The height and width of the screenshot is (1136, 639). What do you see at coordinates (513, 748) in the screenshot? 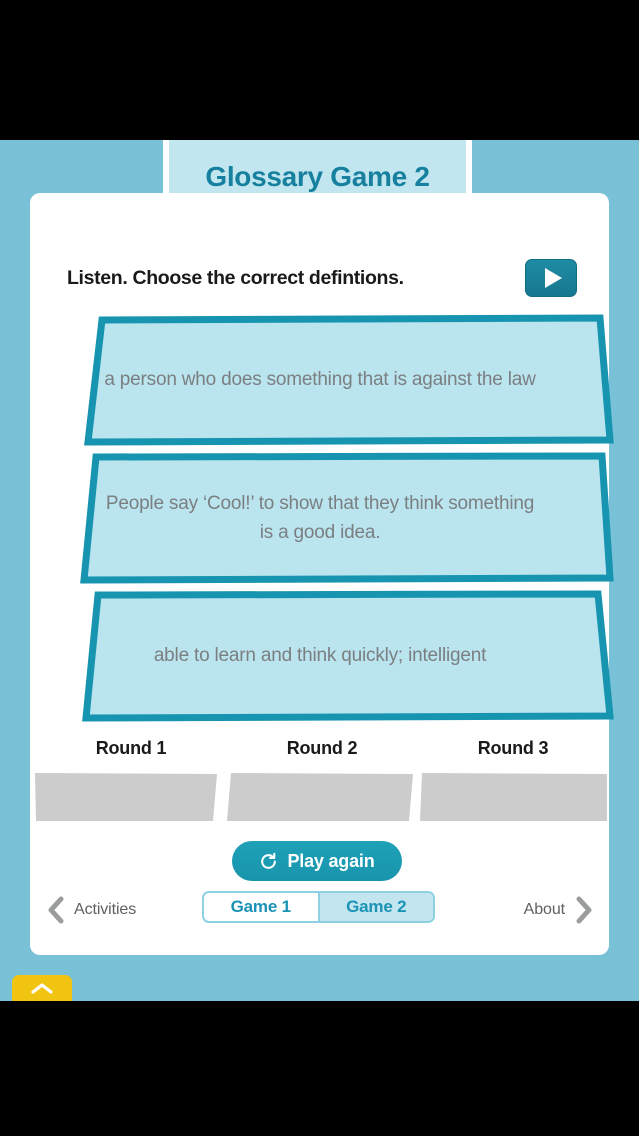
I see `round-label: Round 3` at bounding box center [513, 748].